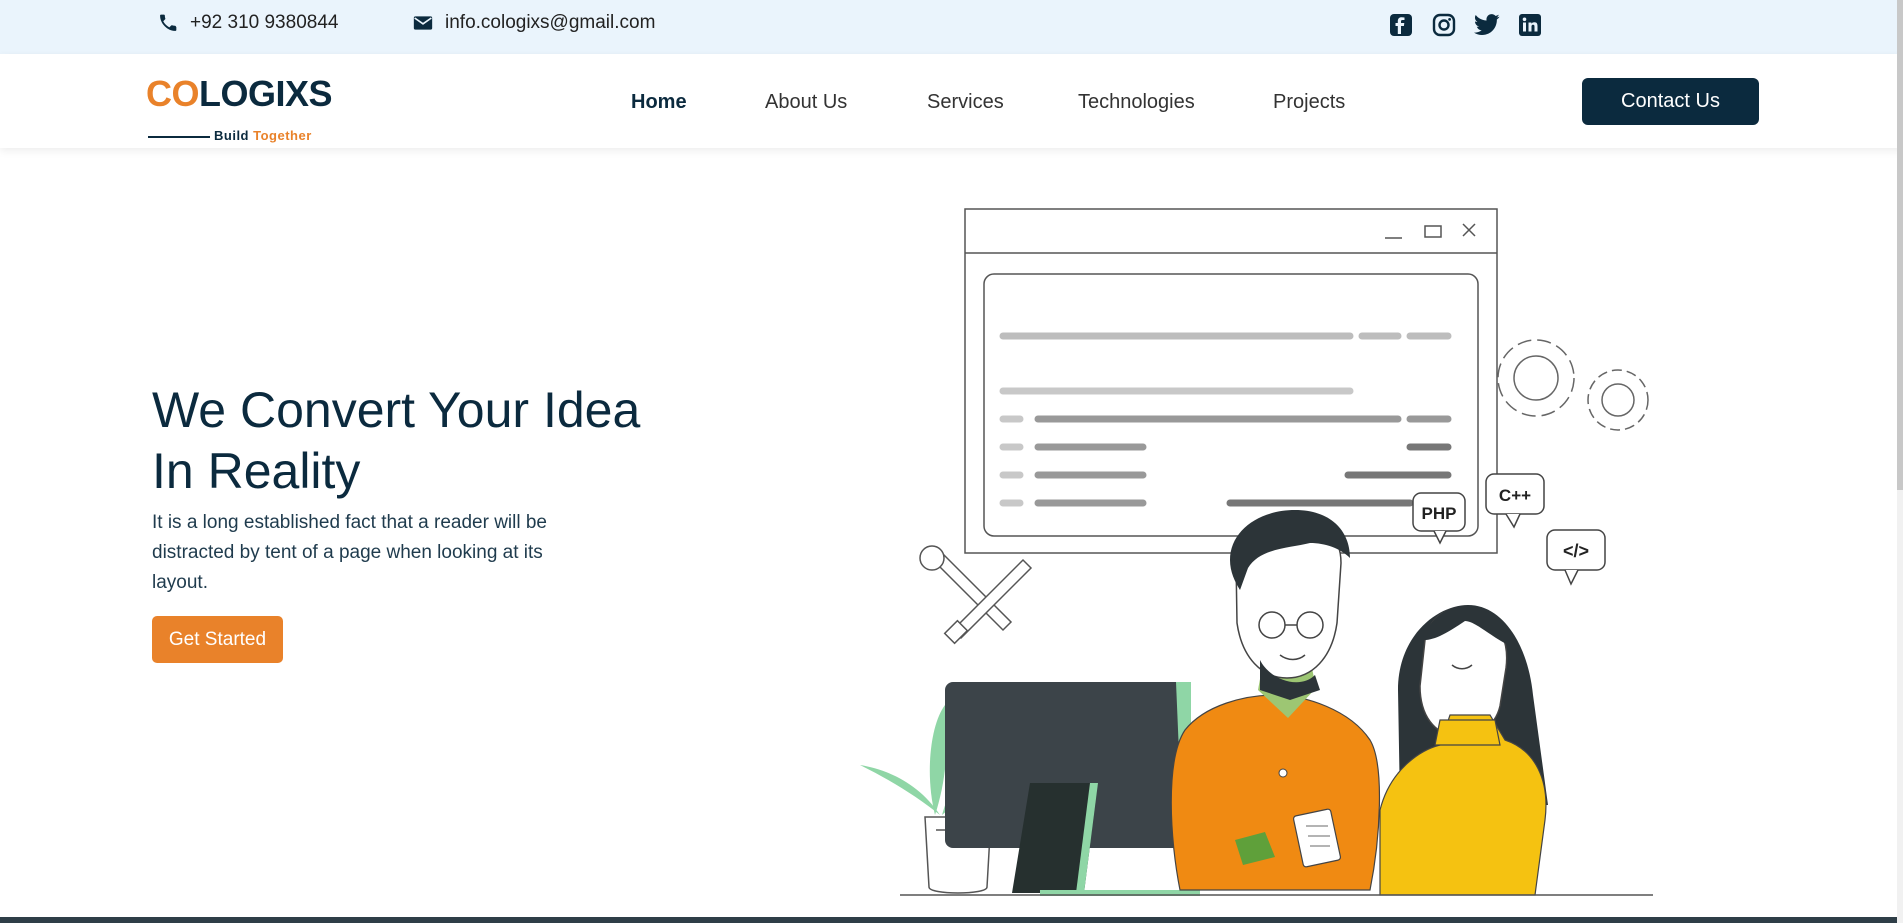 The width and height of the screenshot is (1903, 923). I want to click on envelope-icon, so click(423, 23).